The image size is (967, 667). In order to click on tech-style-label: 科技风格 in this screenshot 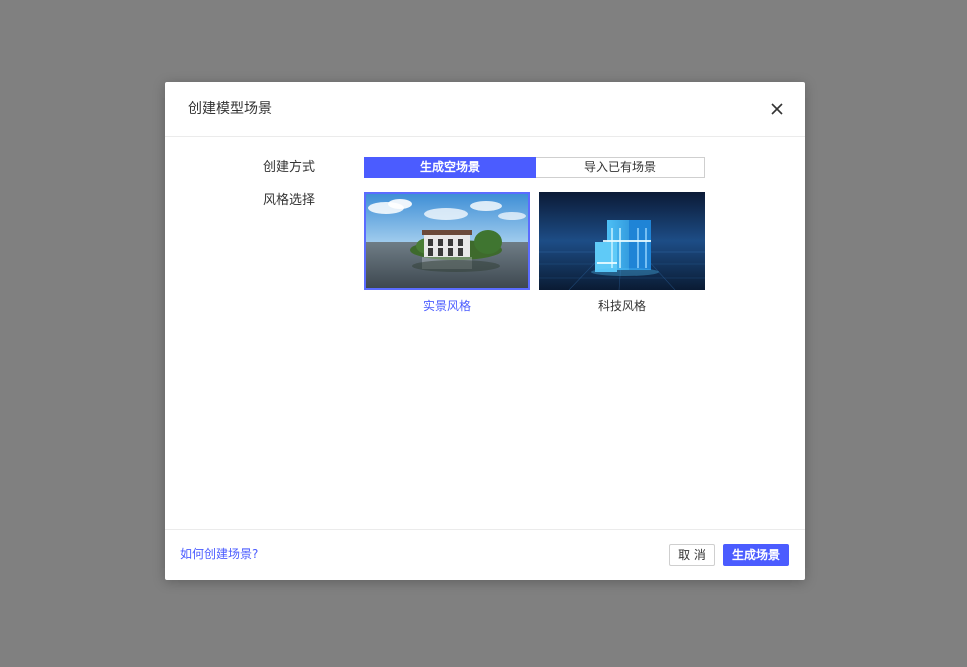, I will do `click(621, 306)`.